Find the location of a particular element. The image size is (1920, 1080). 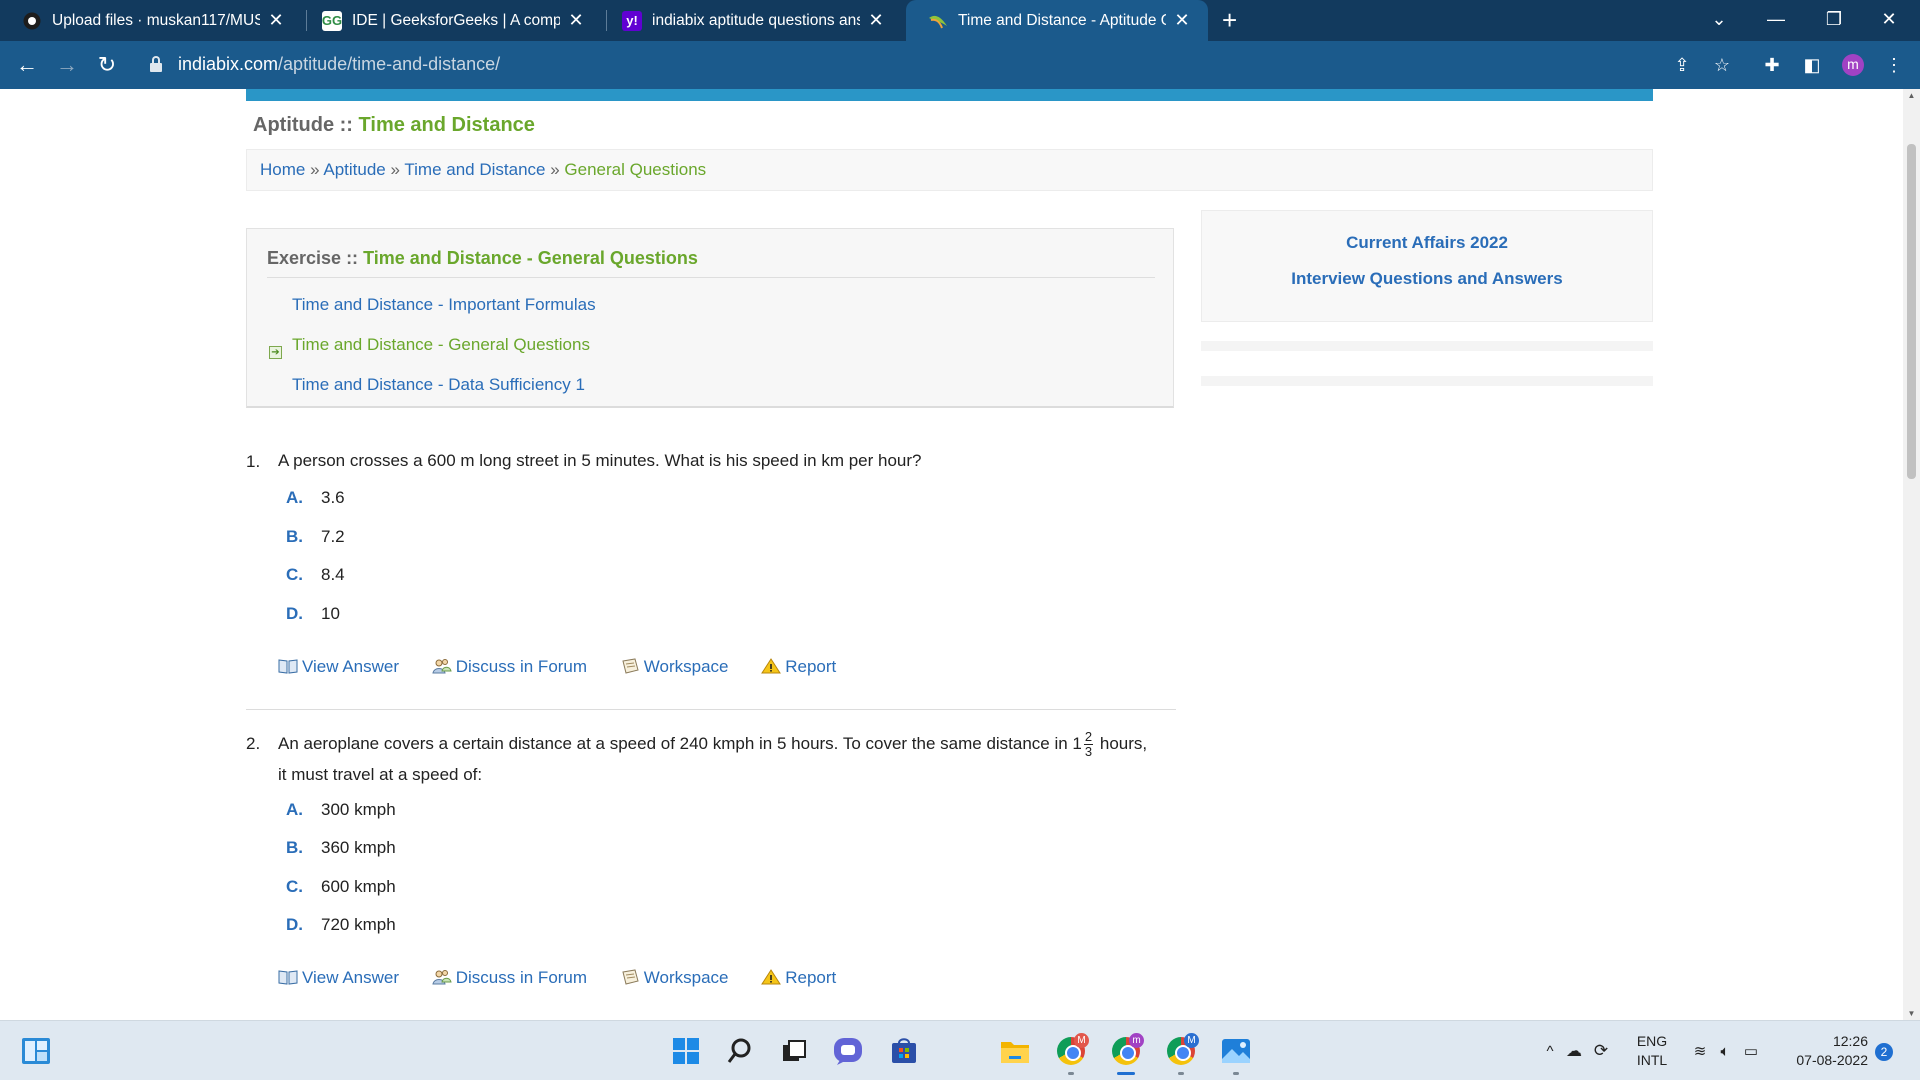

speaker-muted-icon: 🔈︎ is located at coordinates (1725, 1051).